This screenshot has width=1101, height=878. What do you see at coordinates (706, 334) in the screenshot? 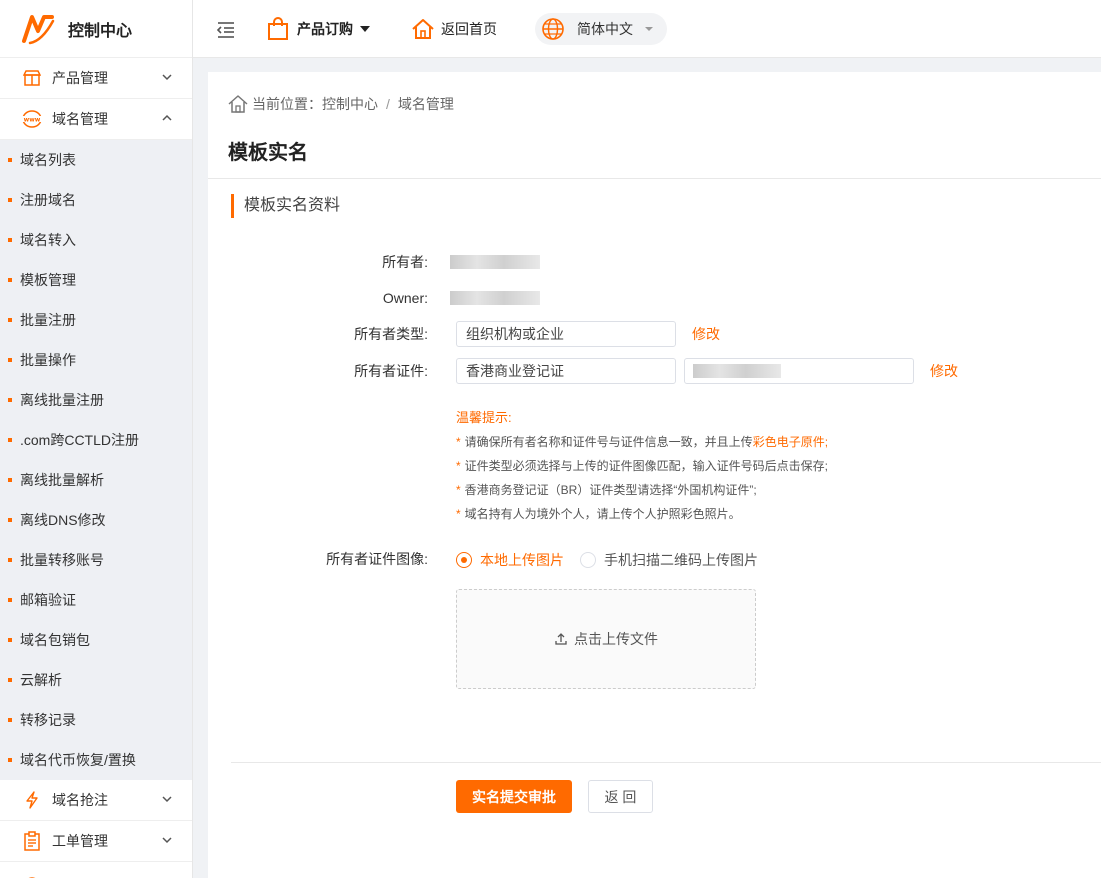
I see `edit-owner-type-link: 修改` at bounding box center [706, 334].